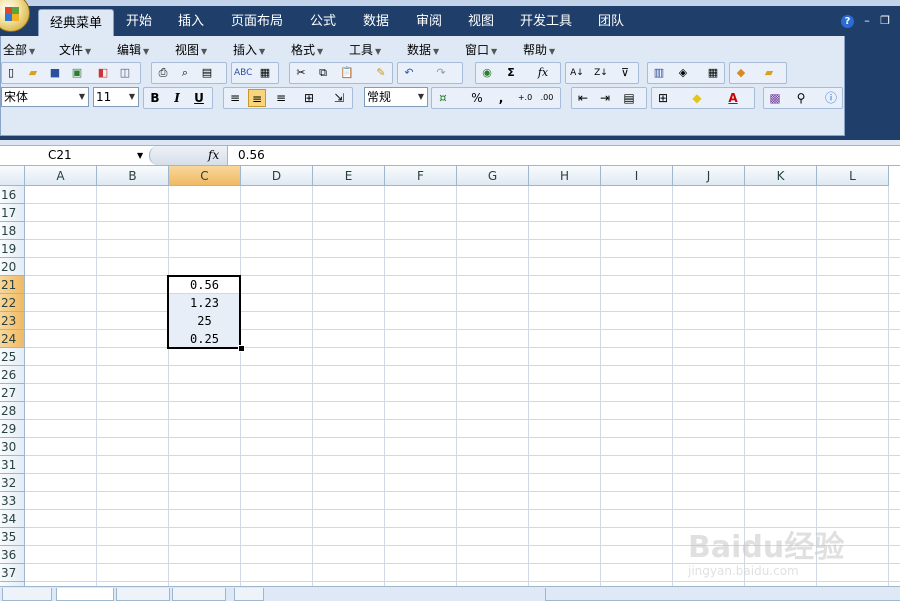 The width and height of the screenshot is (900, 601). What do you see at coordinates (205, 176) in the screenshot?
I see `column-header-c: C` at bounding box center [205, 176].